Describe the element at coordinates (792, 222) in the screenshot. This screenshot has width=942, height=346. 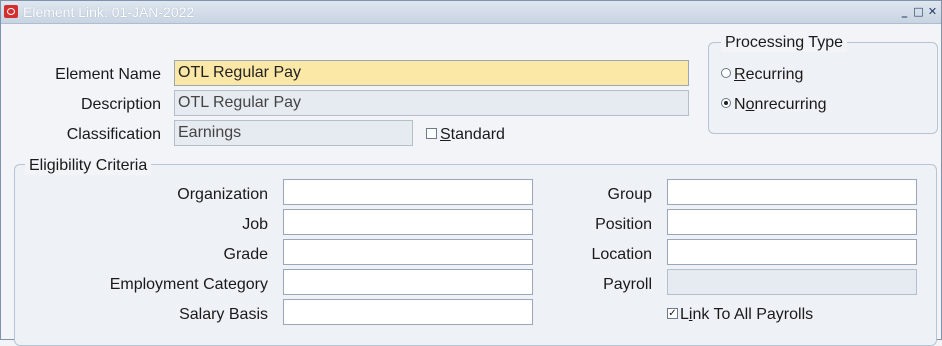
I see `position-field` at that location.